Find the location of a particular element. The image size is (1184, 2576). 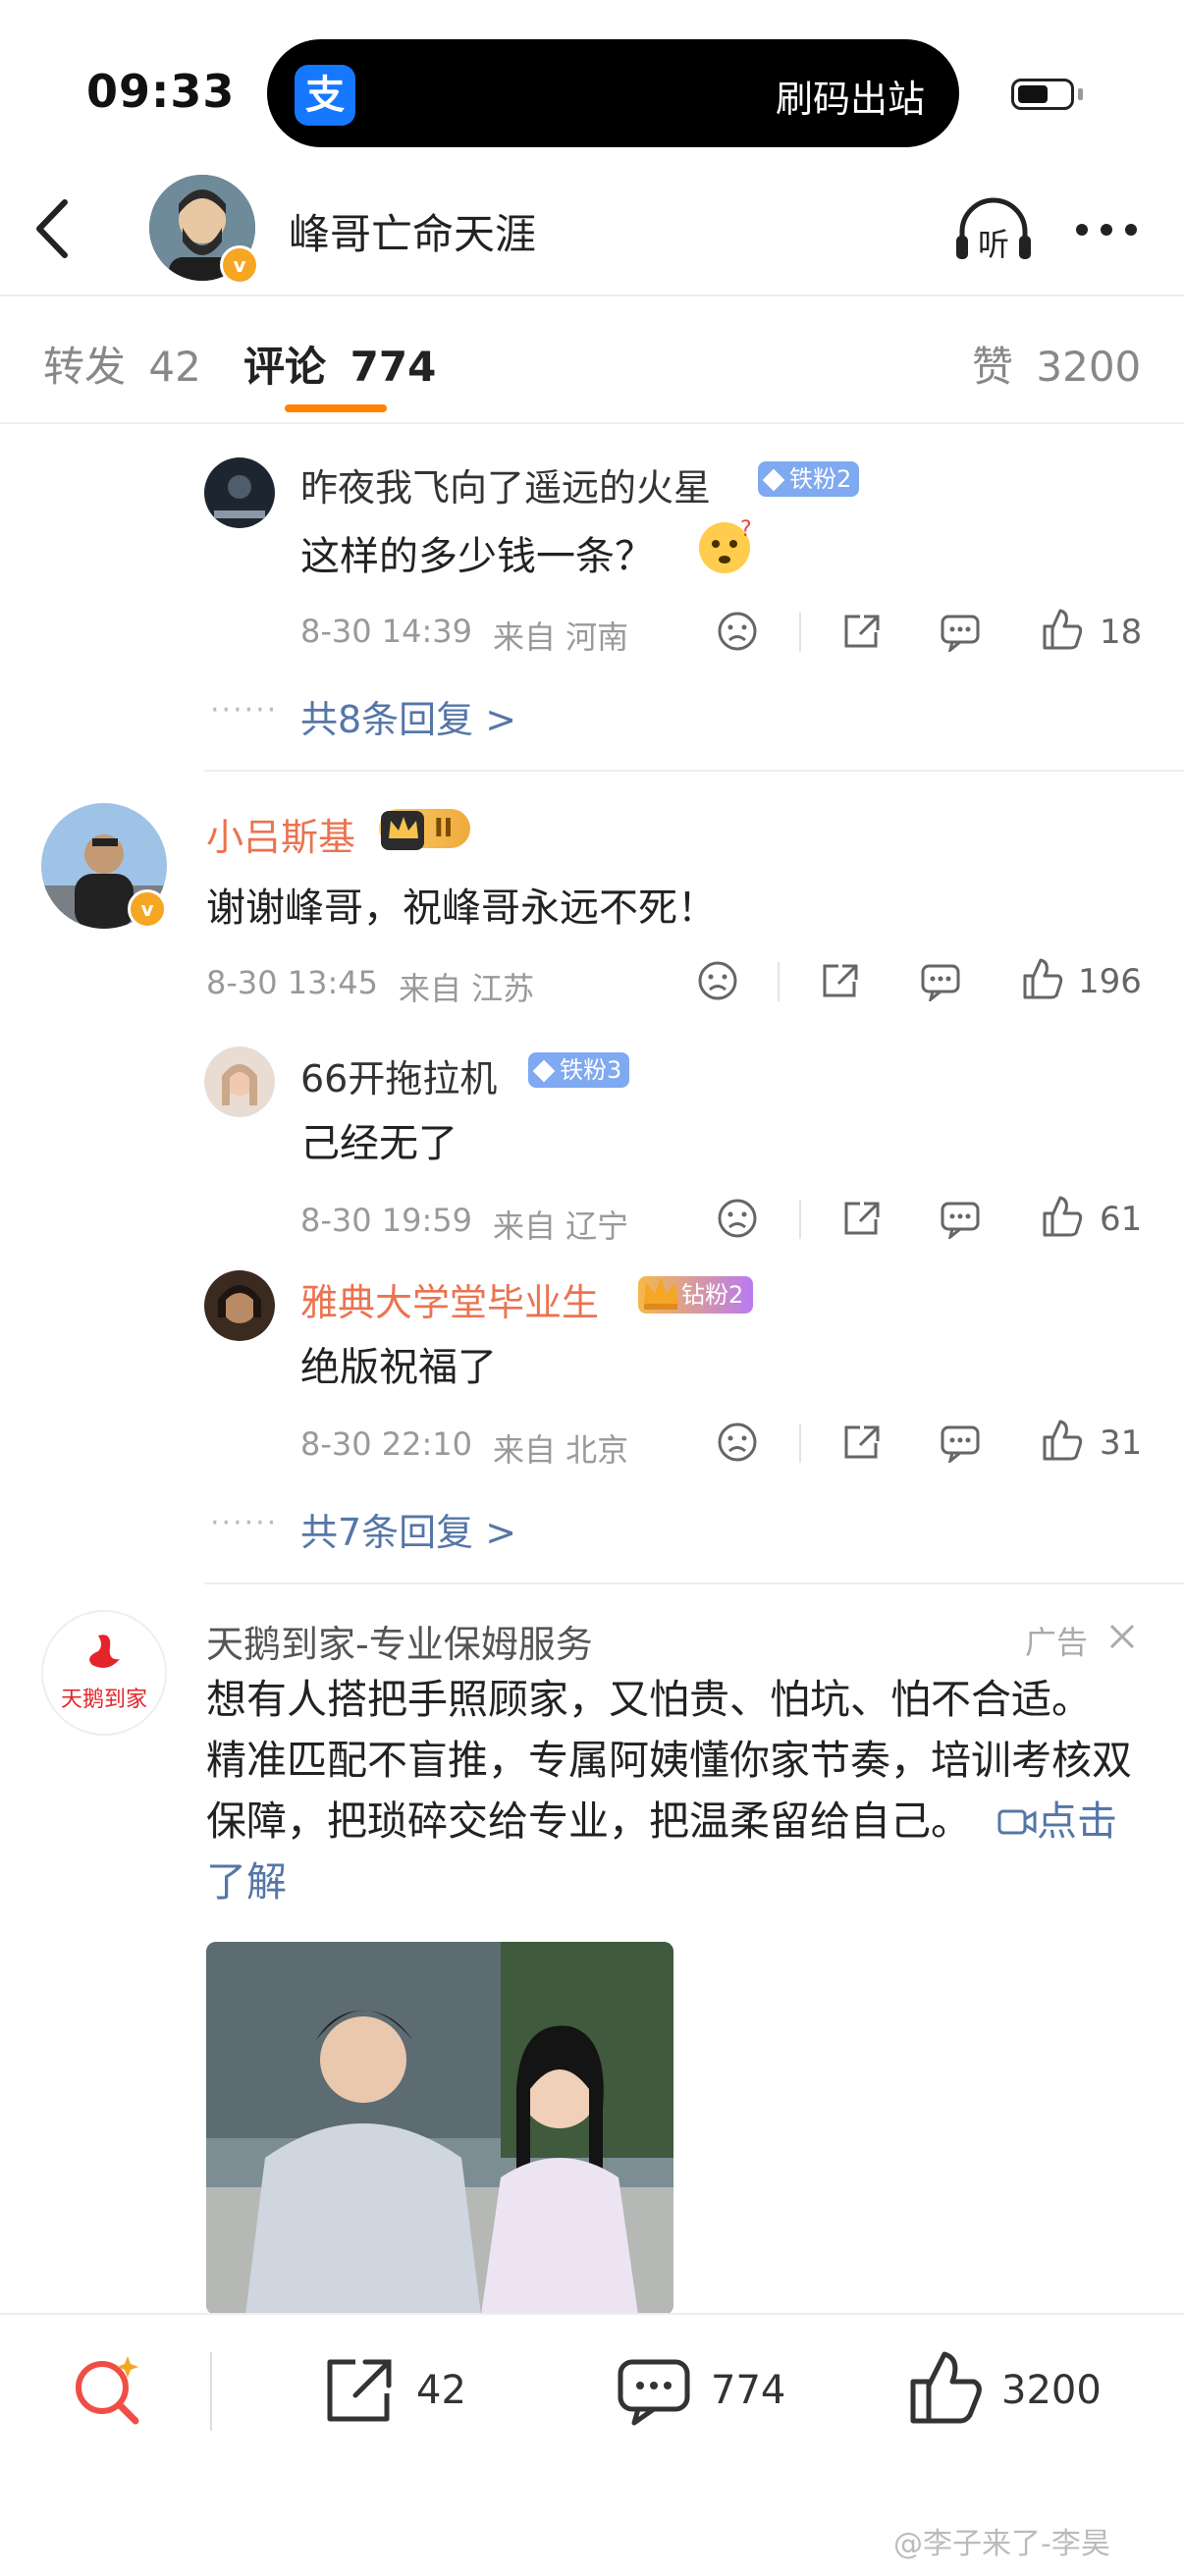

back-arrow-icon is located at coordinates (51, 228).